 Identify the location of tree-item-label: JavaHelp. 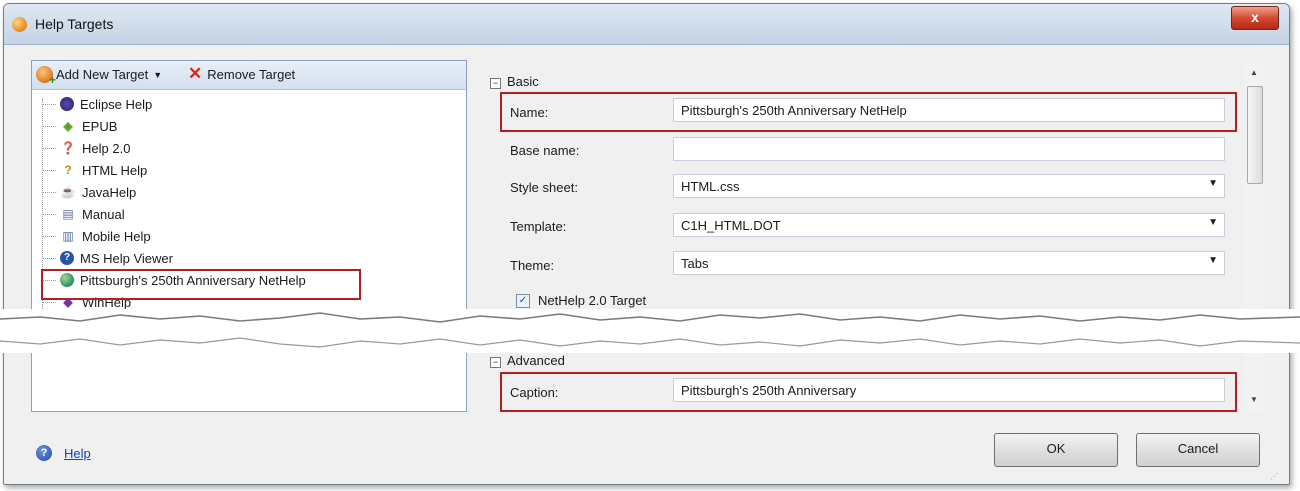
(109, 192).